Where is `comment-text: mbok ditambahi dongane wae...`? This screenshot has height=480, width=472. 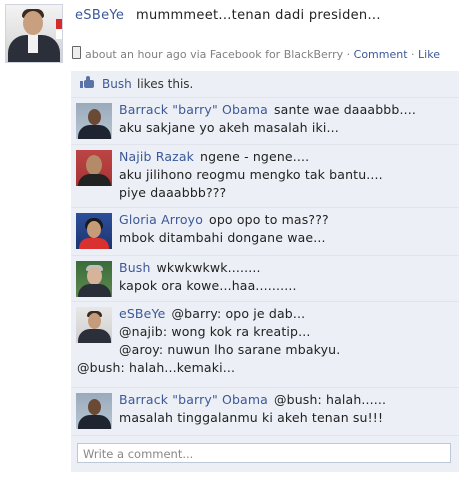
comment-text: mbok ditambahi dongane wae... is located at coordinates (222, 237).